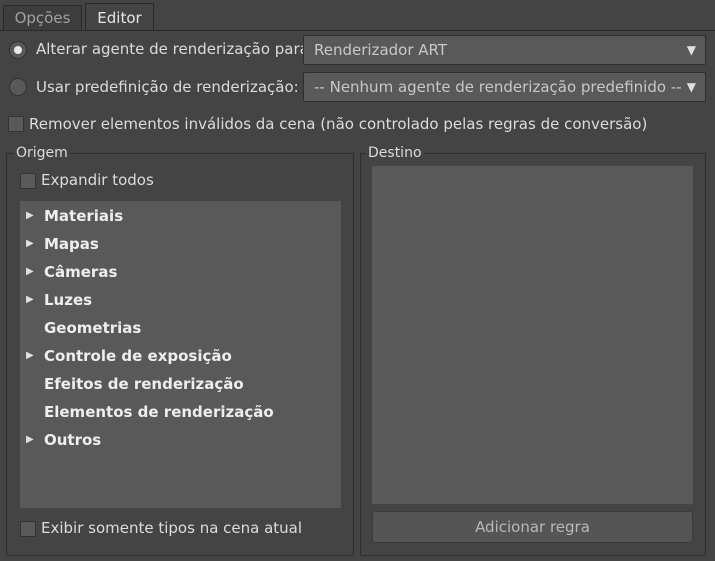  I want to click on tree-item-label: Luzes, so click(68, 300).